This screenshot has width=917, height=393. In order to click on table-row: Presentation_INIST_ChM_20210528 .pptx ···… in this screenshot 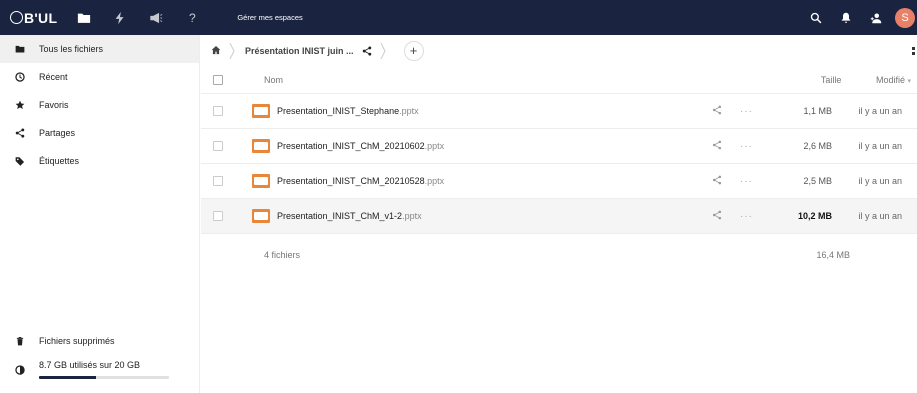, I will do `click(559, 181)`.